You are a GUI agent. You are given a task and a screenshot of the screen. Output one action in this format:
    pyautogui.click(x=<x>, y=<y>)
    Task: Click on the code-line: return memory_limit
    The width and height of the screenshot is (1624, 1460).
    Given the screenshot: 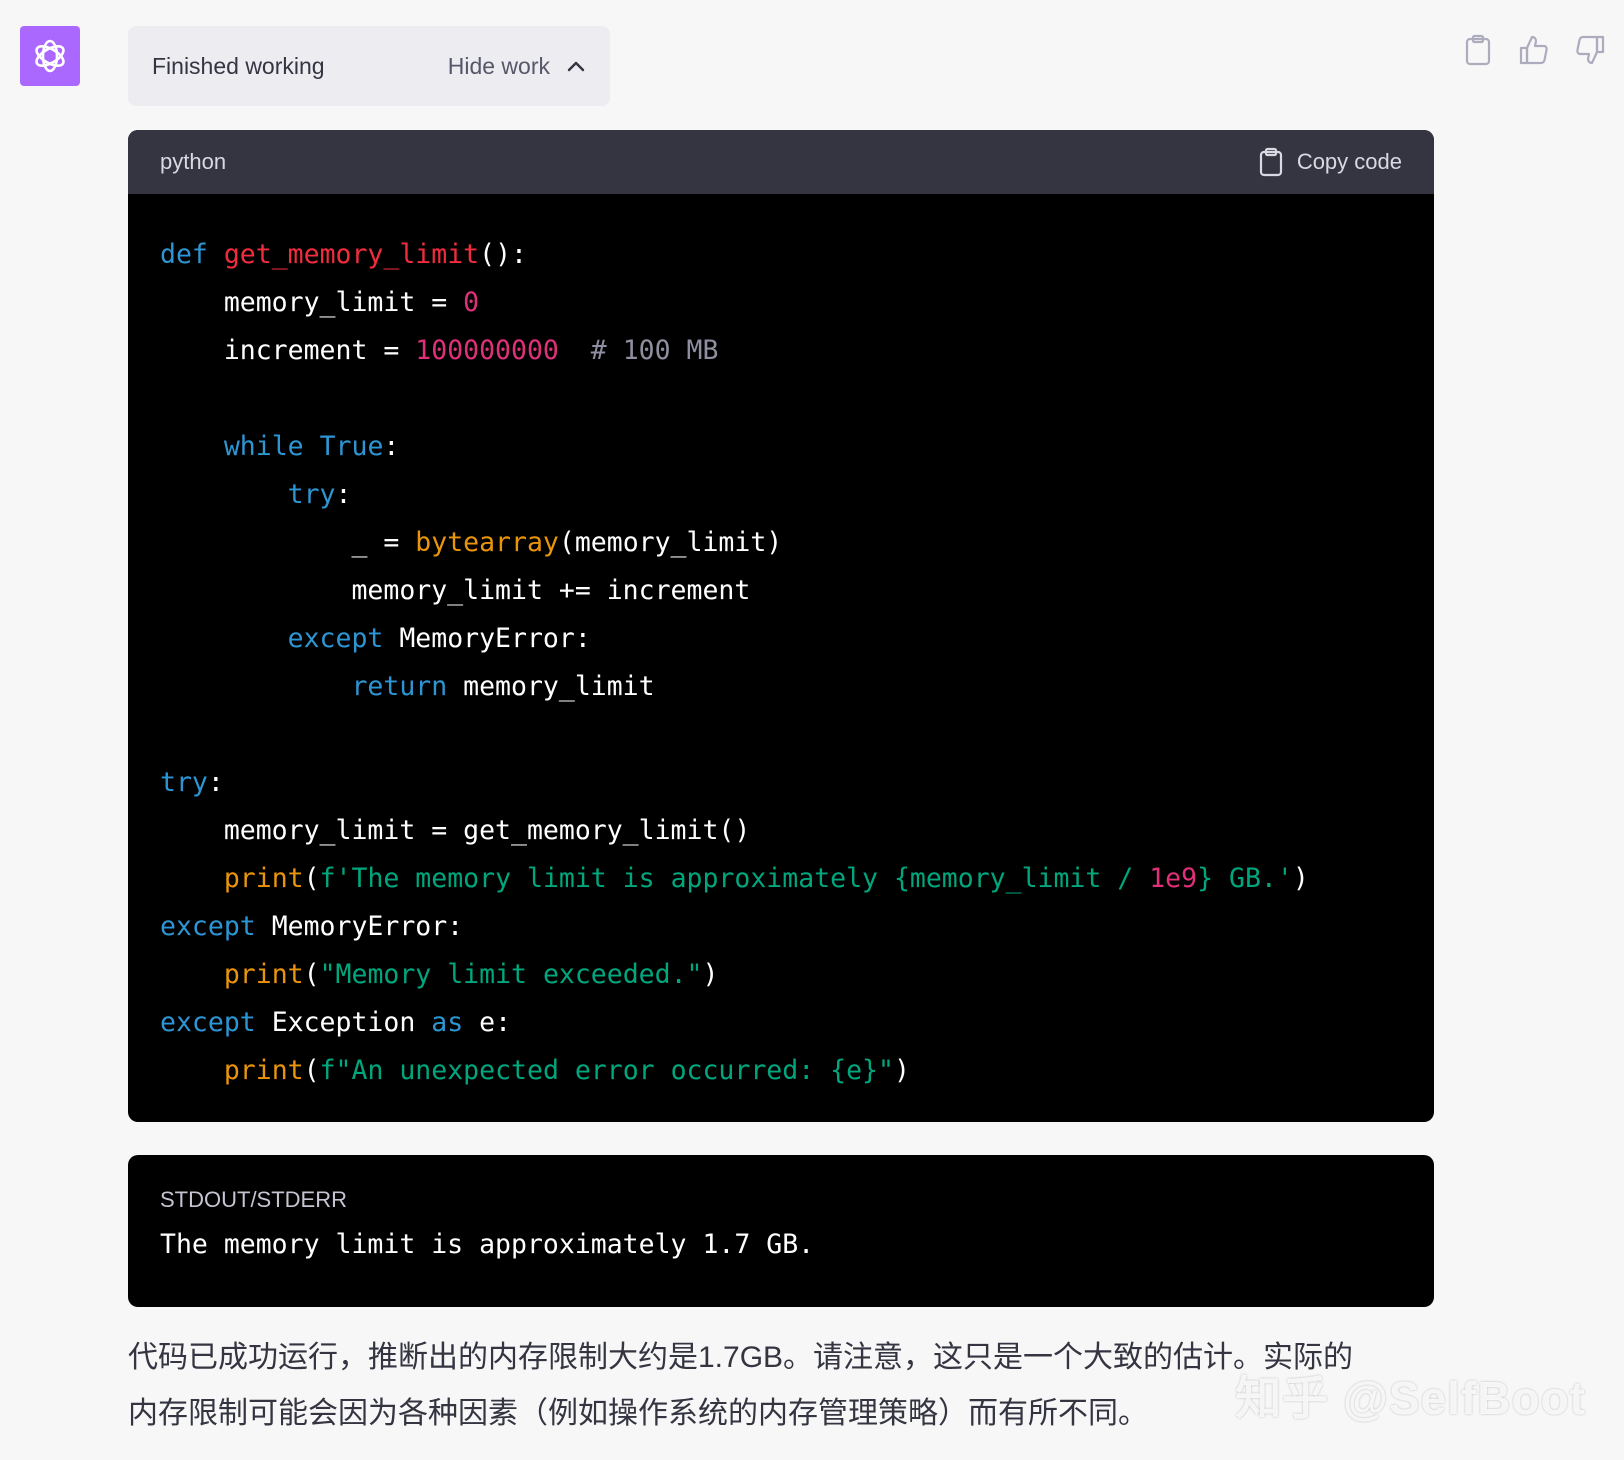 What is the action you would take?
    pyautogui.click(x=781, y=687)
    